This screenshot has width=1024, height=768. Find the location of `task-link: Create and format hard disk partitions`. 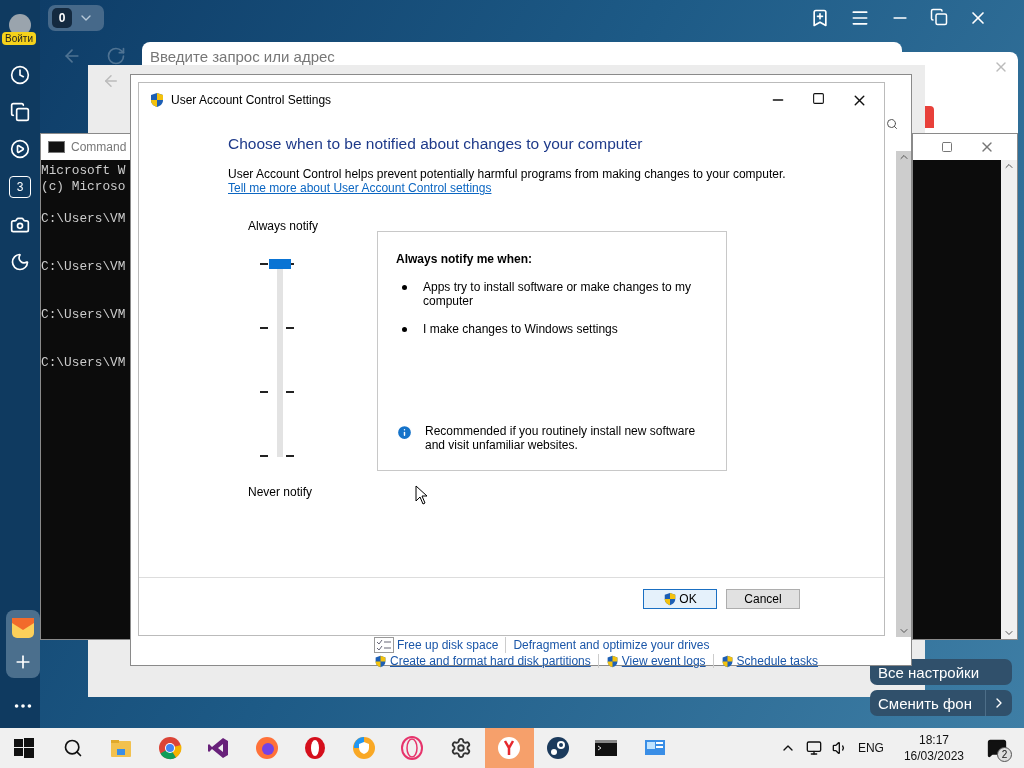

task-link: Create and format hard disk partitions is located at coordinates (483, 661).